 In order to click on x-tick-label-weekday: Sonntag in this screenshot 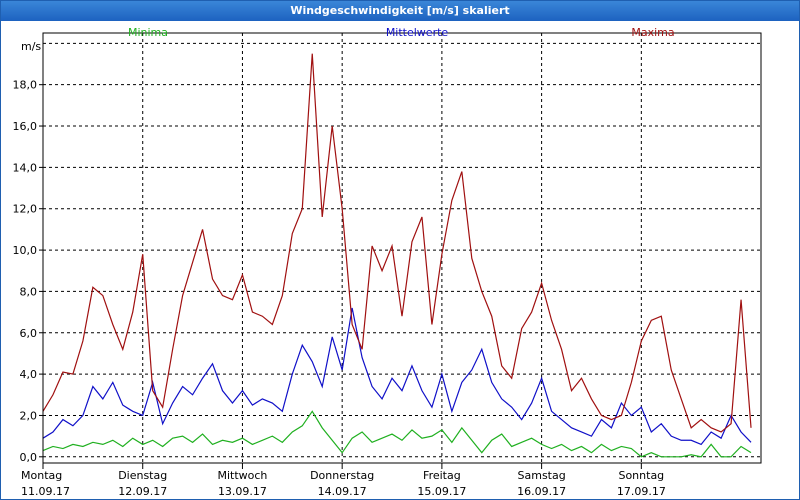, I will do `click(641, 475)`.